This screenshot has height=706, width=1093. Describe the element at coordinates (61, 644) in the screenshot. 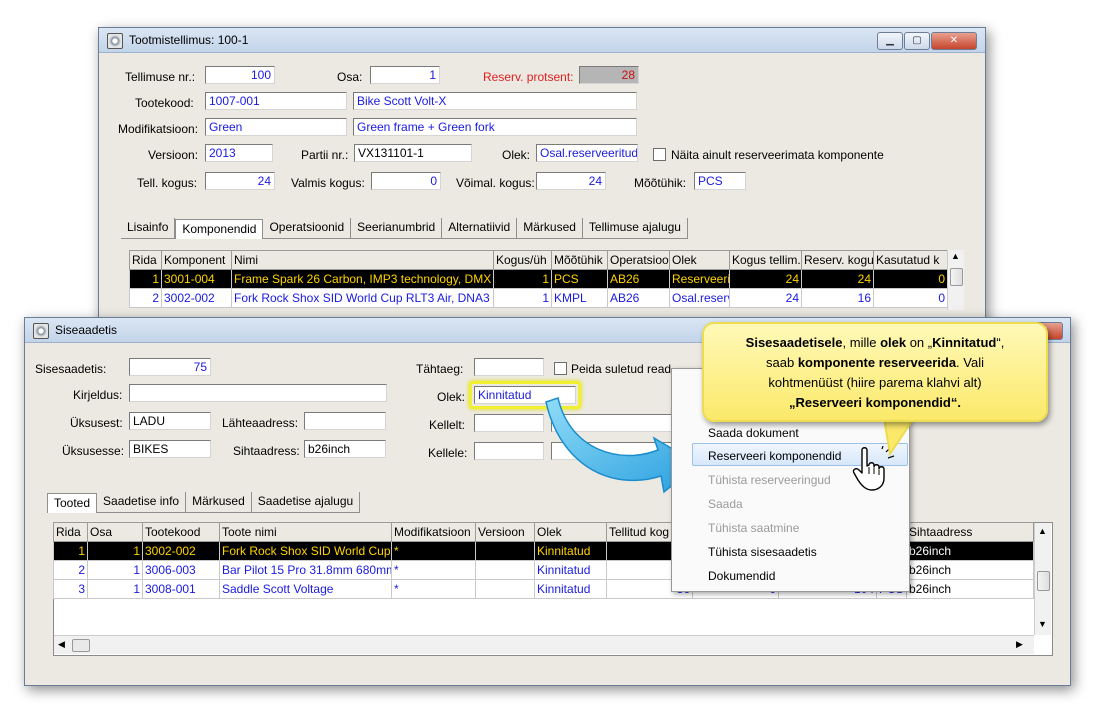

I see `scroll-left-icon: ◀` at that location.